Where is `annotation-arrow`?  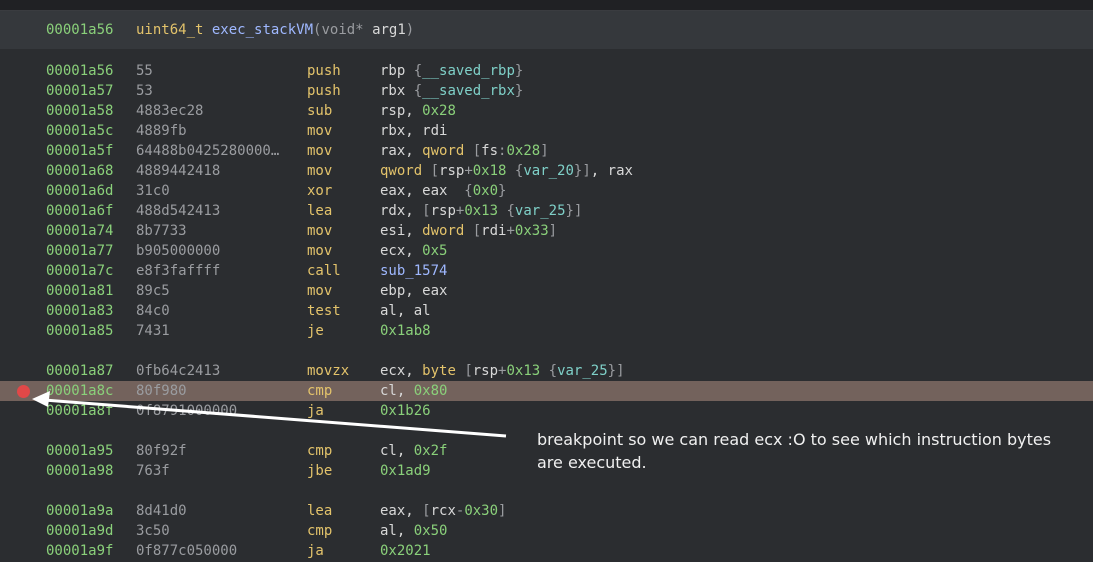
annotation-arrow is located at coordinates (269, 414).